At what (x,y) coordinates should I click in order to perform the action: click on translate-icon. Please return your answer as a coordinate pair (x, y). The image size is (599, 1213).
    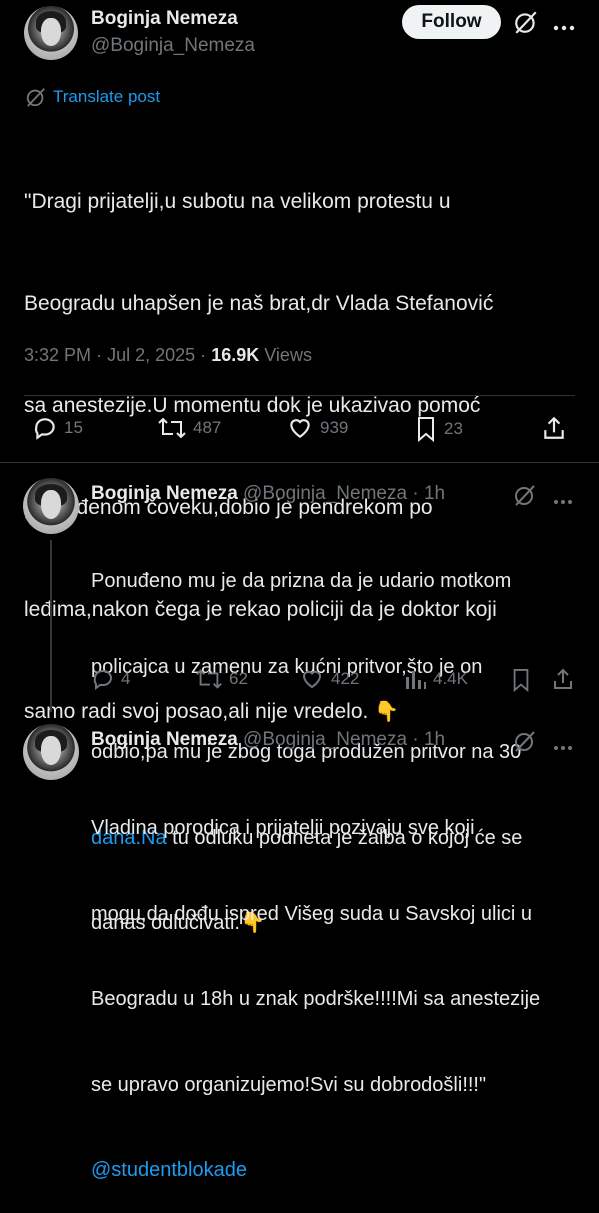
    Looking at the image, I should click on (36, 99).